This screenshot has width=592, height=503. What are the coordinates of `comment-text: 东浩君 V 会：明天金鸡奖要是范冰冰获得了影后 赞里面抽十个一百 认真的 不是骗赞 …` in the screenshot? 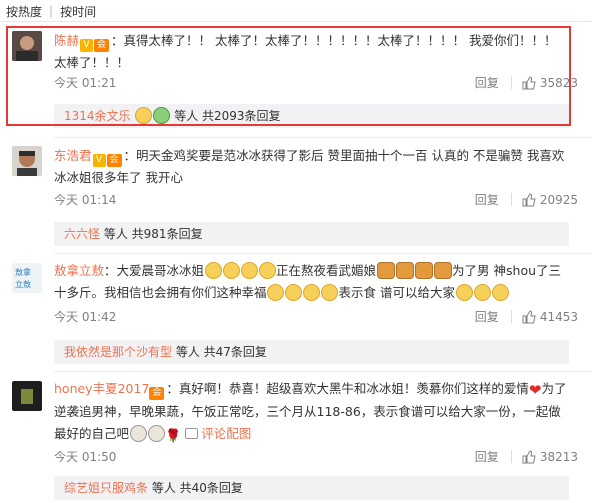 It's located at (311, 166).